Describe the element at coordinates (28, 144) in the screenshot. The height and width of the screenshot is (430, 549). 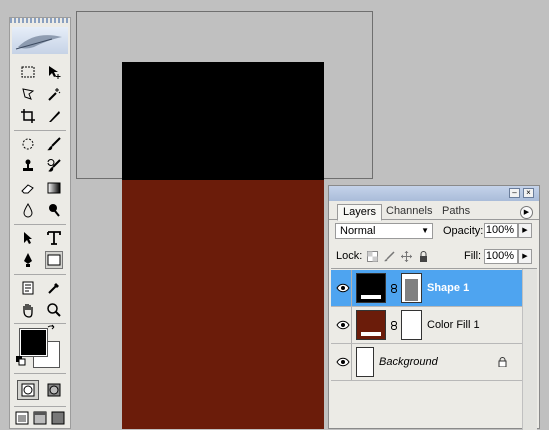
I see `healing-brush-icon` at that location.